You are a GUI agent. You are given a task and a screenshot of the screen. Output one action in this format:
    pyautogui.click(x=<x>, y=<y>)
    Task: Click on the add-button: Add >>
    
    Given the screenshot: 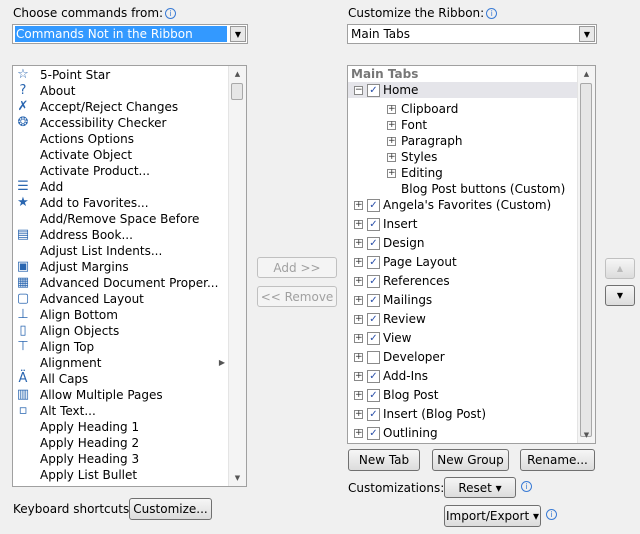 What is the action you would take?
    pyautogui.click(x=297, y=267)
    